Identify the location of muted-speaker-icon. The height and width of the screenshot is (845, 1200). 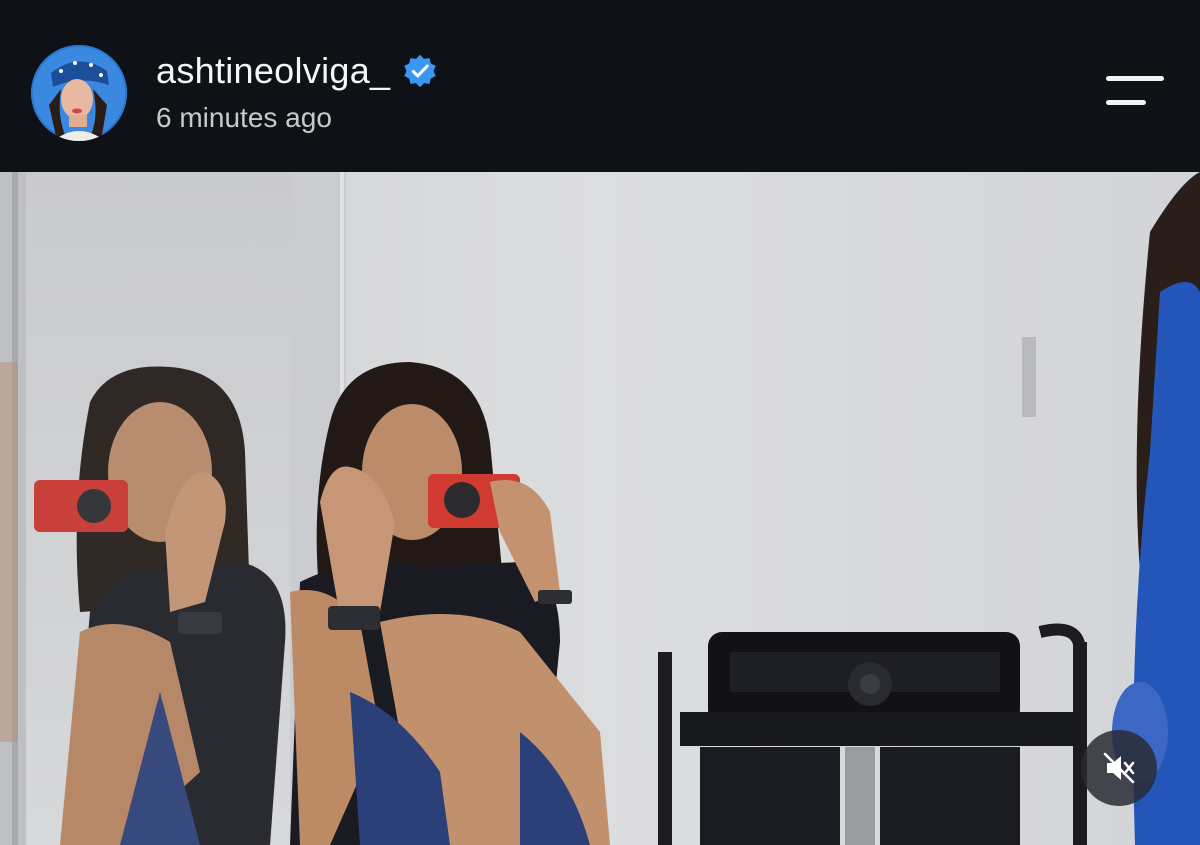
(1119, 768).